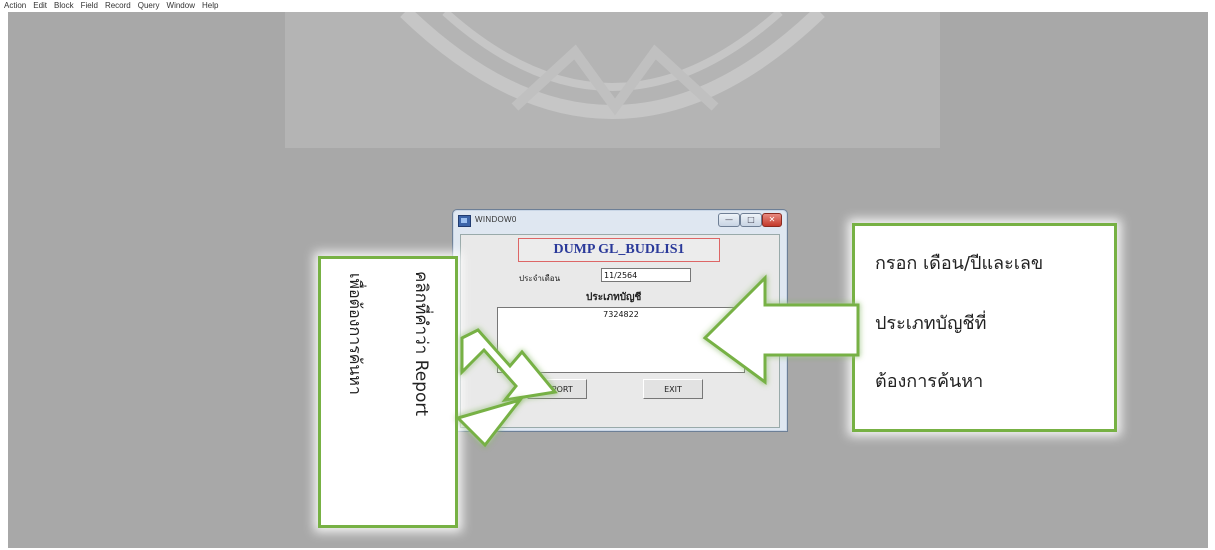 Image resolution: width=1215 pixels, height=550 pixels. I want to click on callout-arrows, so click(657, 361).